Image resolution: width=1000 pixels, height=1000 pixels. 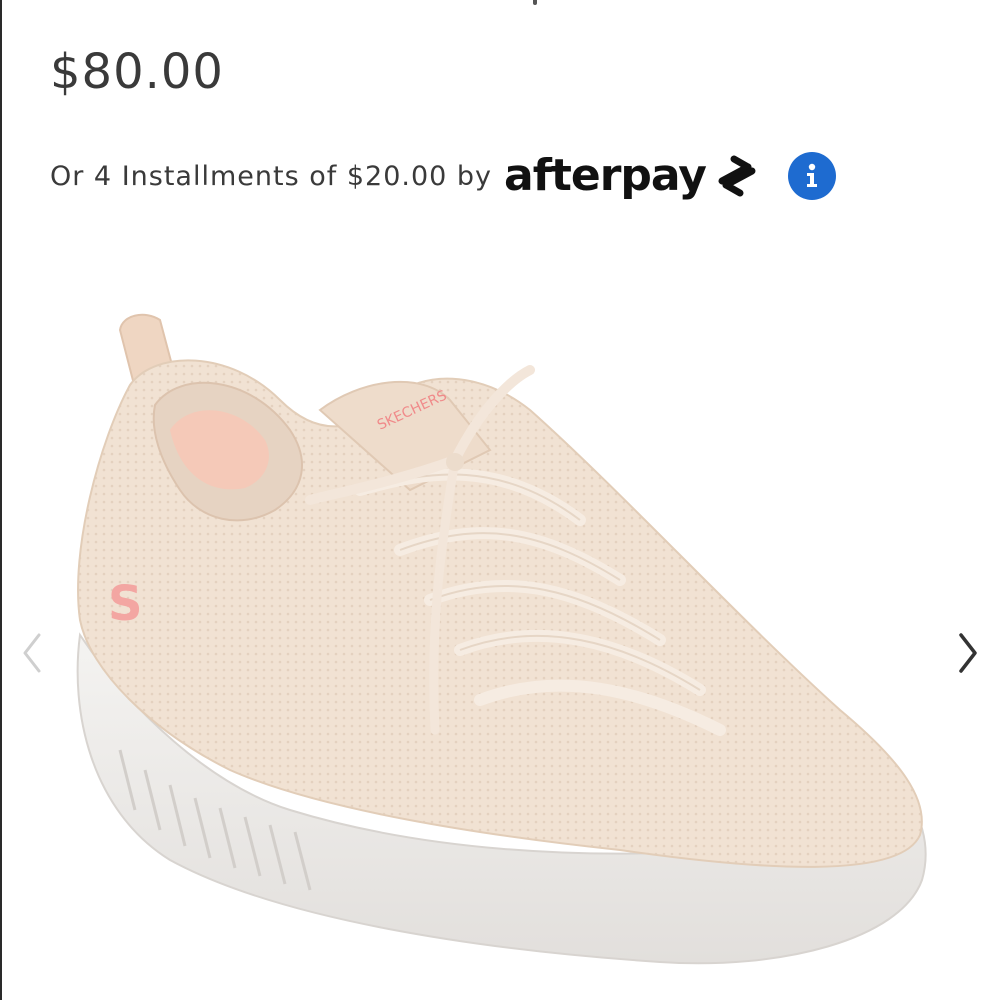 What do you see at coordinates (125, 604) in the screenshot?
I see `svg-text: S` at bounding box center [125, 604].